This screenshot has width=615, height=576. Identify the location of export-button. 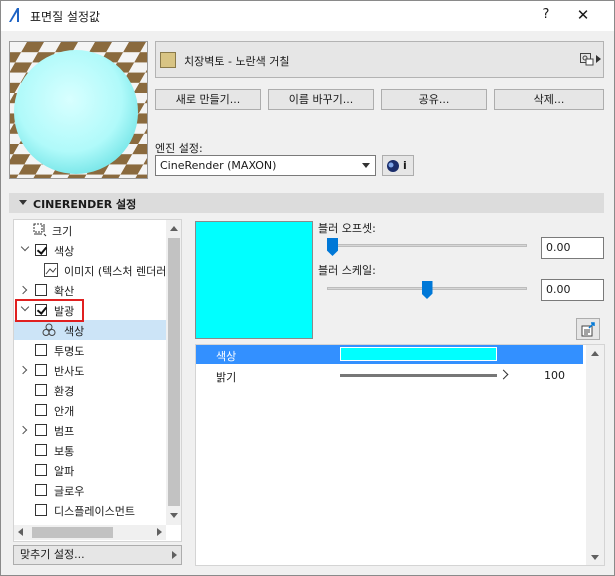
(588, 329).